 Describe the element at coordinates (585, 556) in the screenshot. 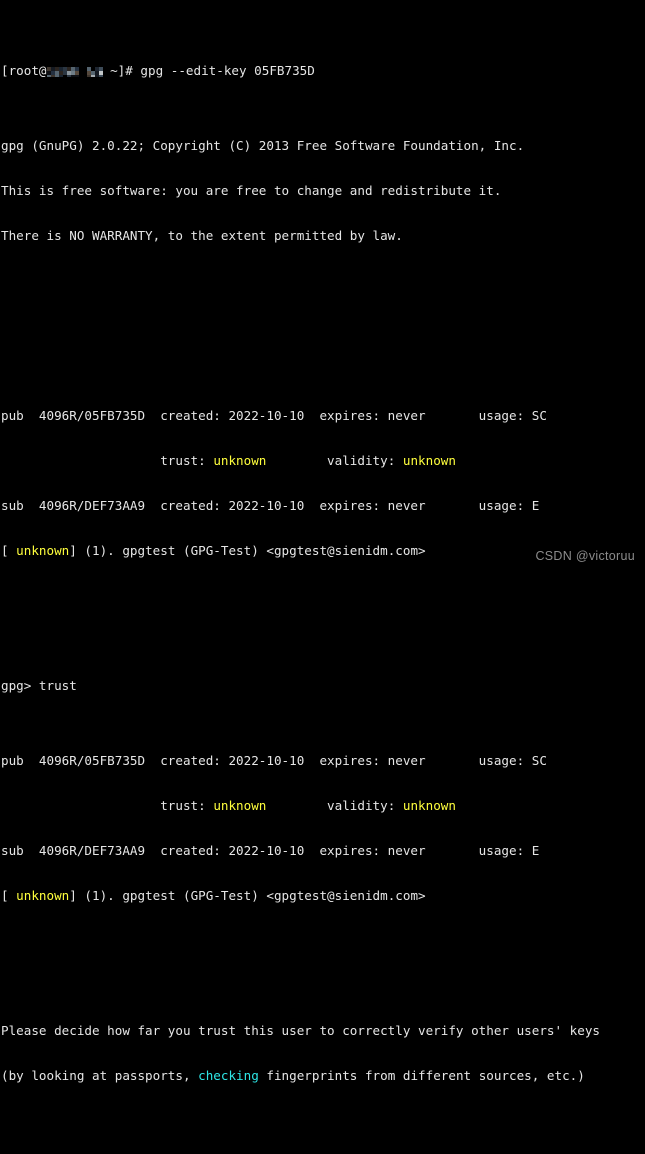

I see `csdn-watermark: CSDN @victoruu` at that location.